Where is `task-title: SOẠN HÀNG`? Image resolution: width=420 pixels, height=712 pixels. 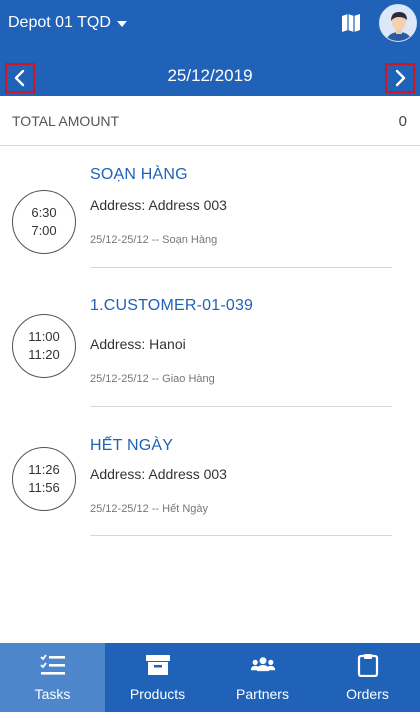 task-title: SOẠN HÀNG is located at coordinates (139, 175).